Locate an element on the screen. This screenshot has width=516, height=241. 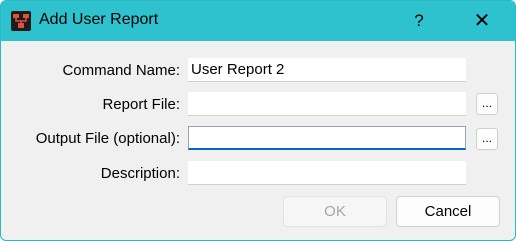
command-name-input is located at coordinates (327, 70).